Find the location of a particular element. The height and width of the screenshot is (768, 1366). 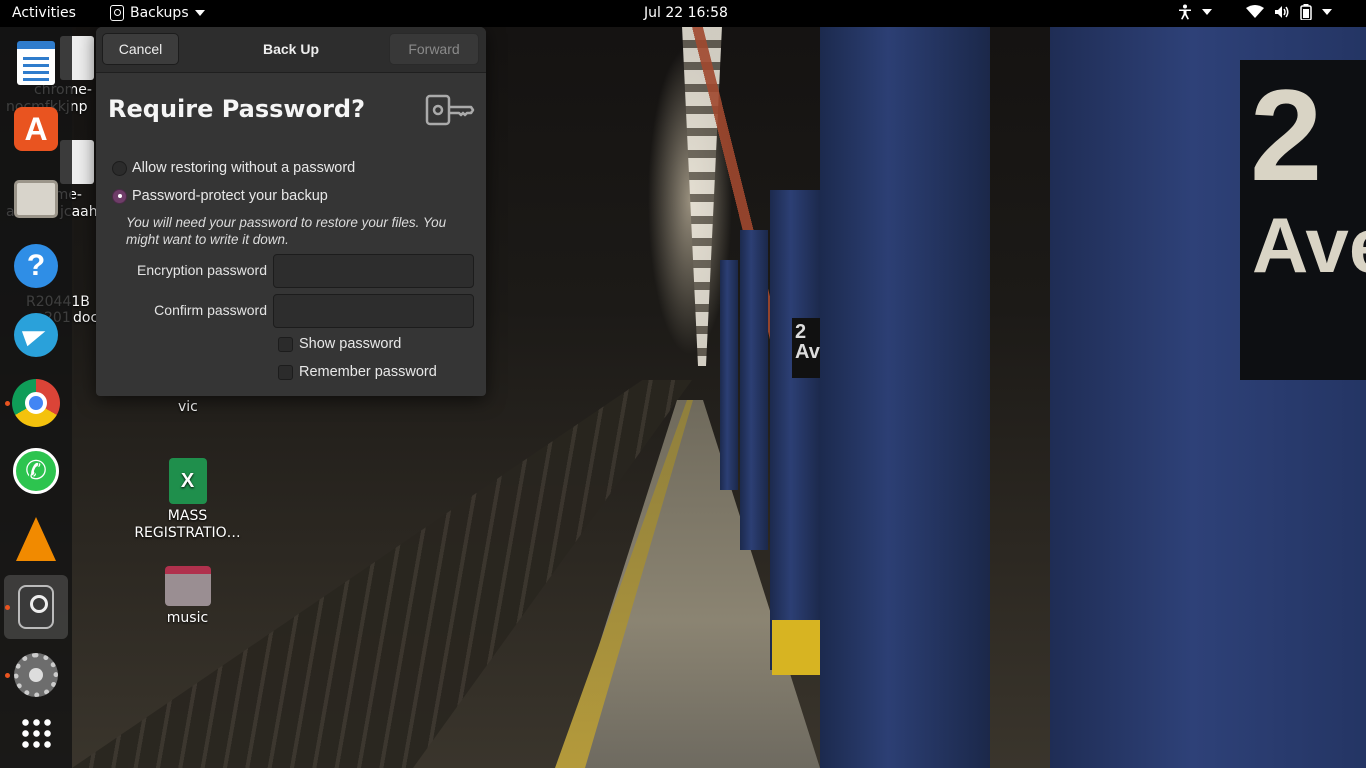

settings-icon is located at coordinates (36, 675).